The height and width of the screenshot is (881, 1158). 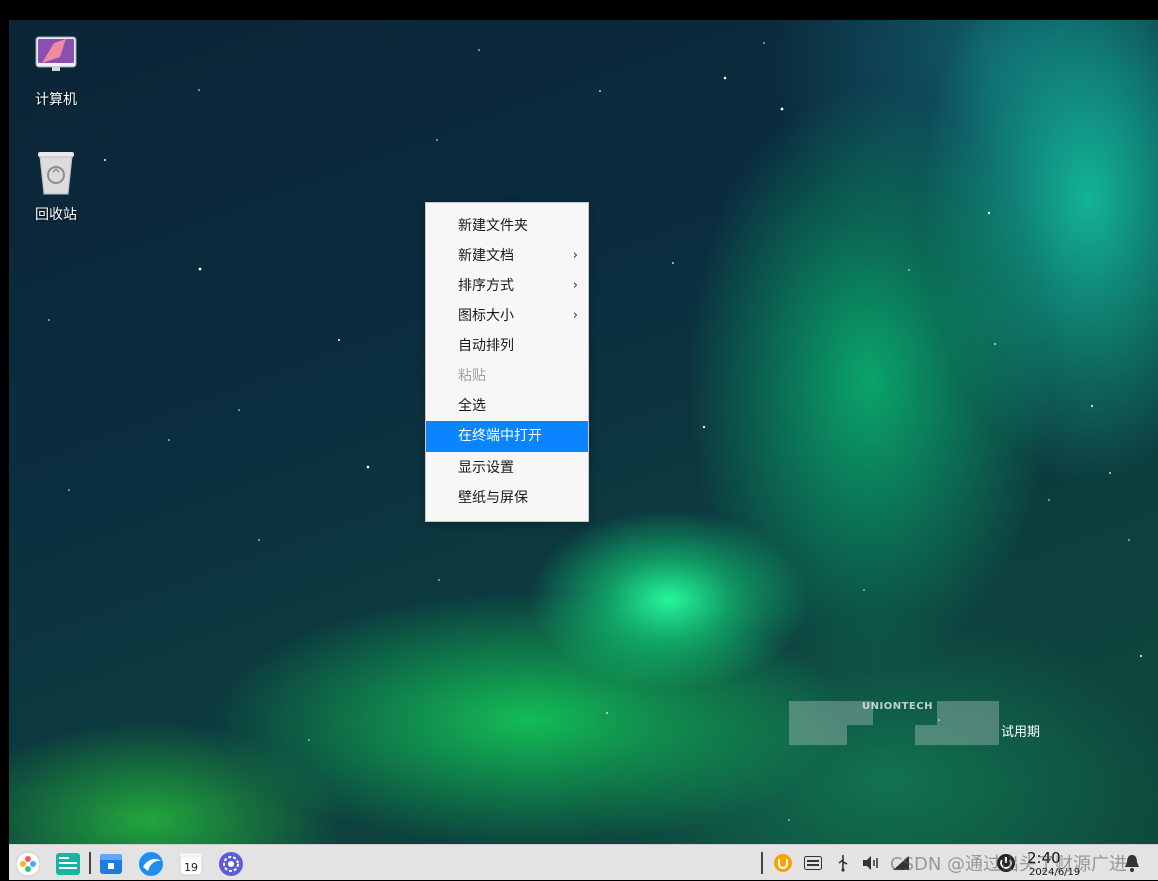 What do you see at coordinates (231, 864) in the screenshot?
I see `settings-icon` at bounding box center [231, 864].